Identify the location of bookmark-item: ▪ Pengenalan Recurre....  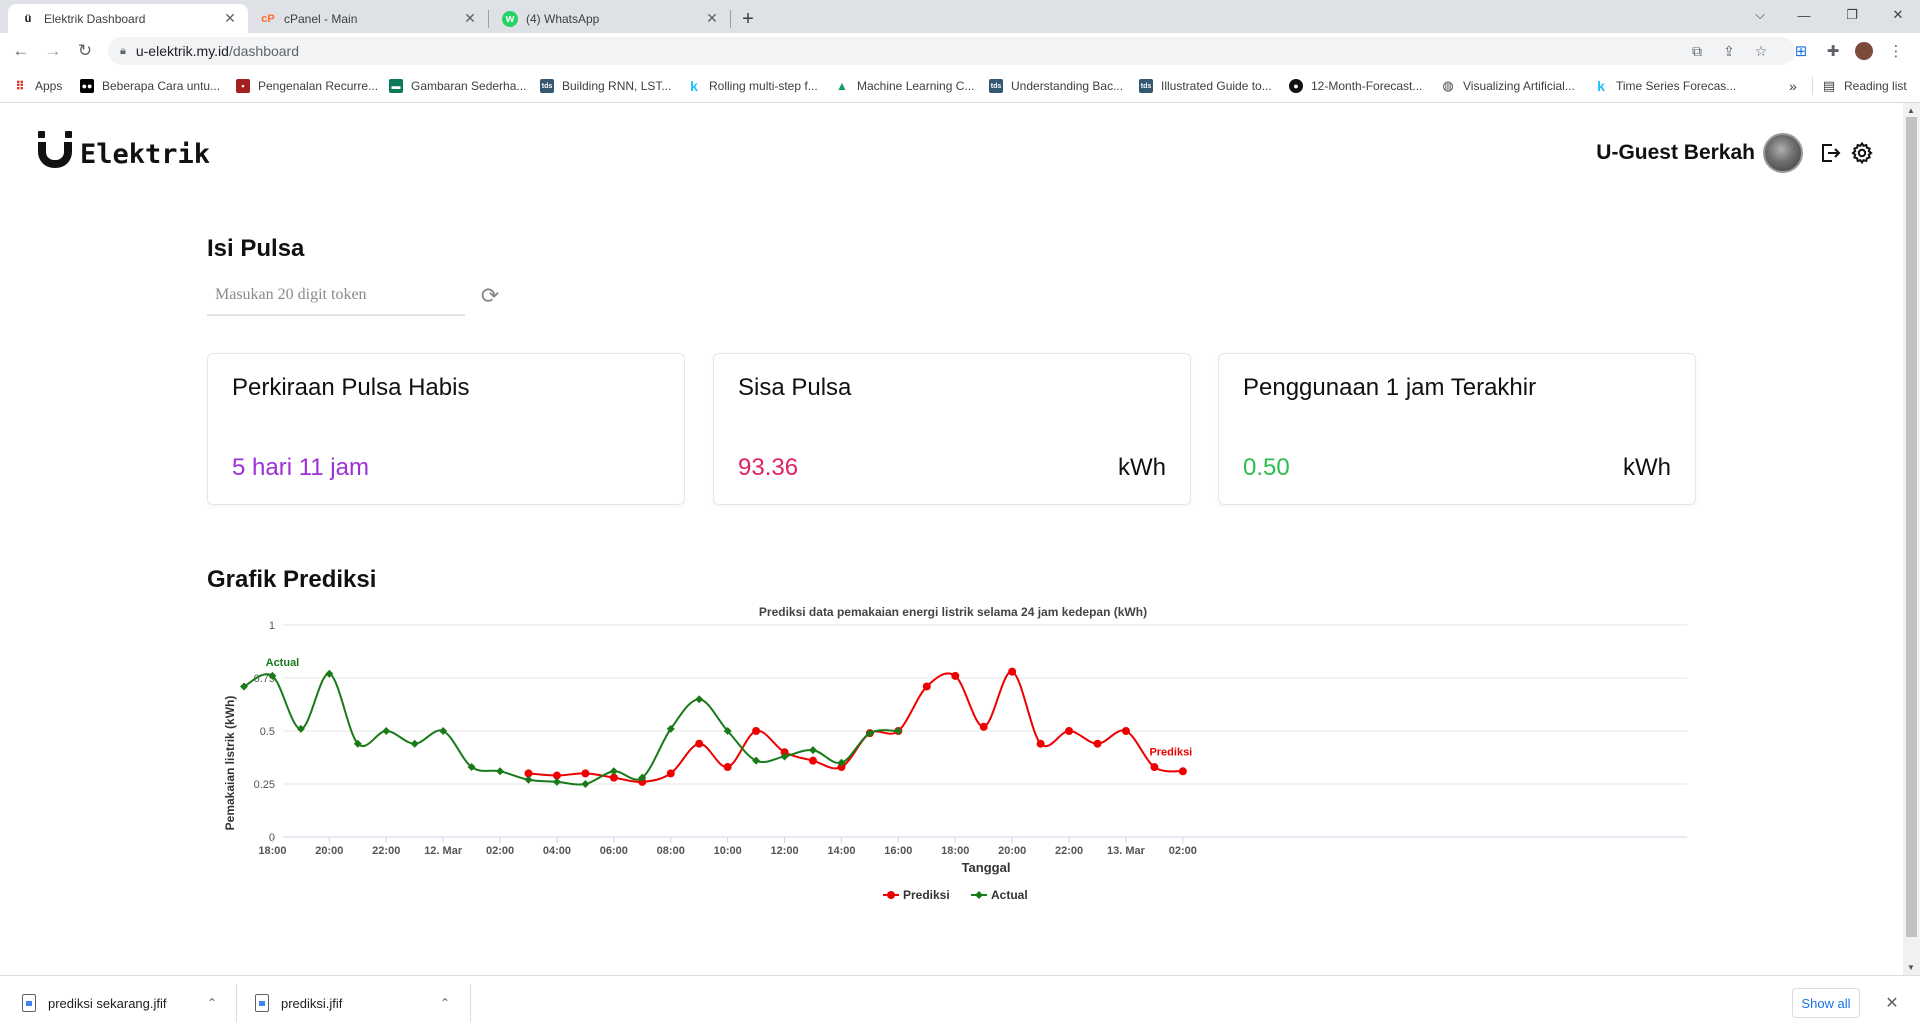
(307, 86).